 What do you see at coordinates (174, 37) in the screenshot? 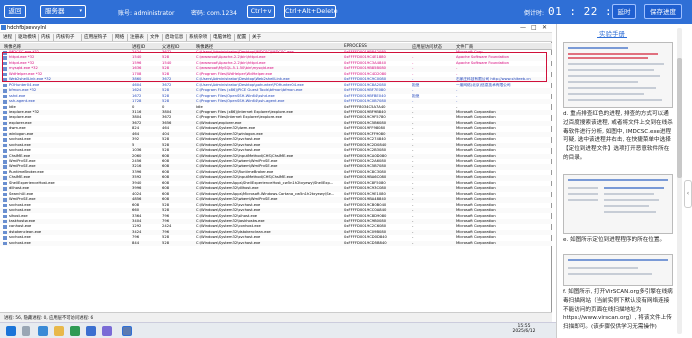
I see `tab-startup: 启动信息` at bounding box center [174, 37].